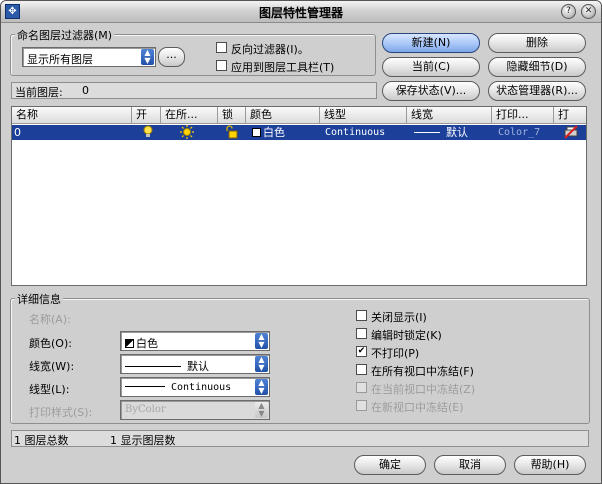 Image resolution: width=602 pixels, height=484 pixels. I want to click on freeze-current-viewport-checkbox, so click(361, 387).